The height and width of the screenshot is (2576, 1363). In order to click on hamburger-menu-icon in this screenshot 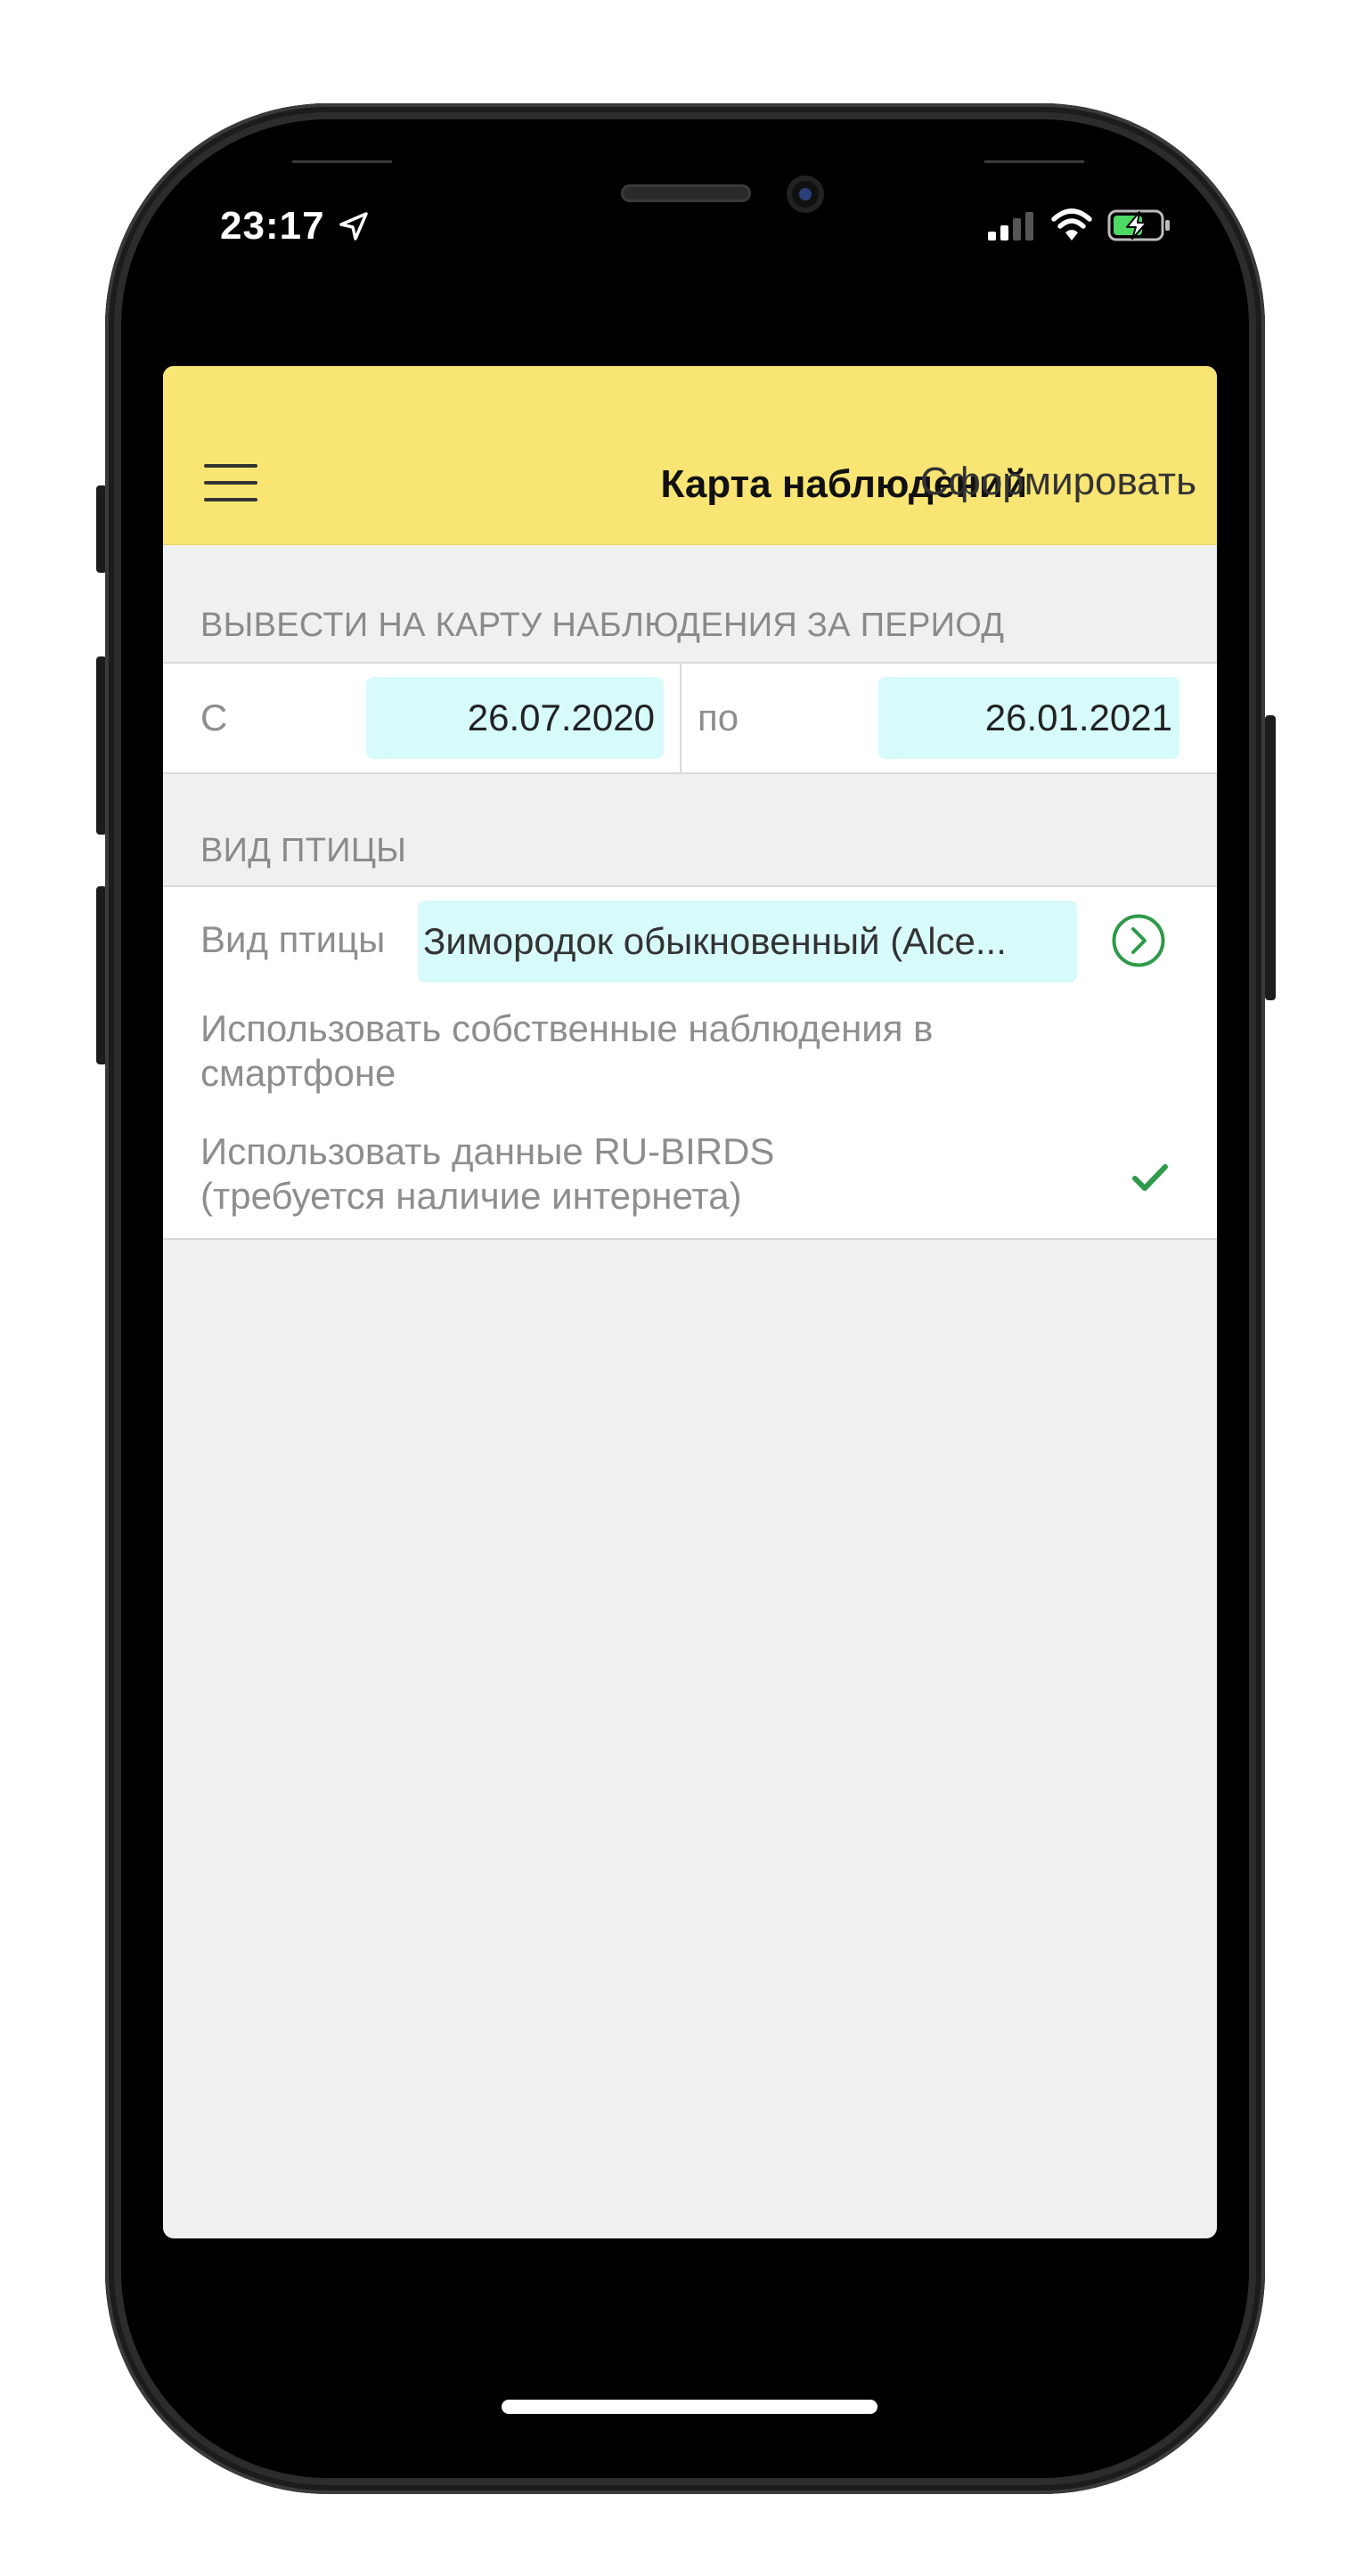, I will do `click(230, 482)`.